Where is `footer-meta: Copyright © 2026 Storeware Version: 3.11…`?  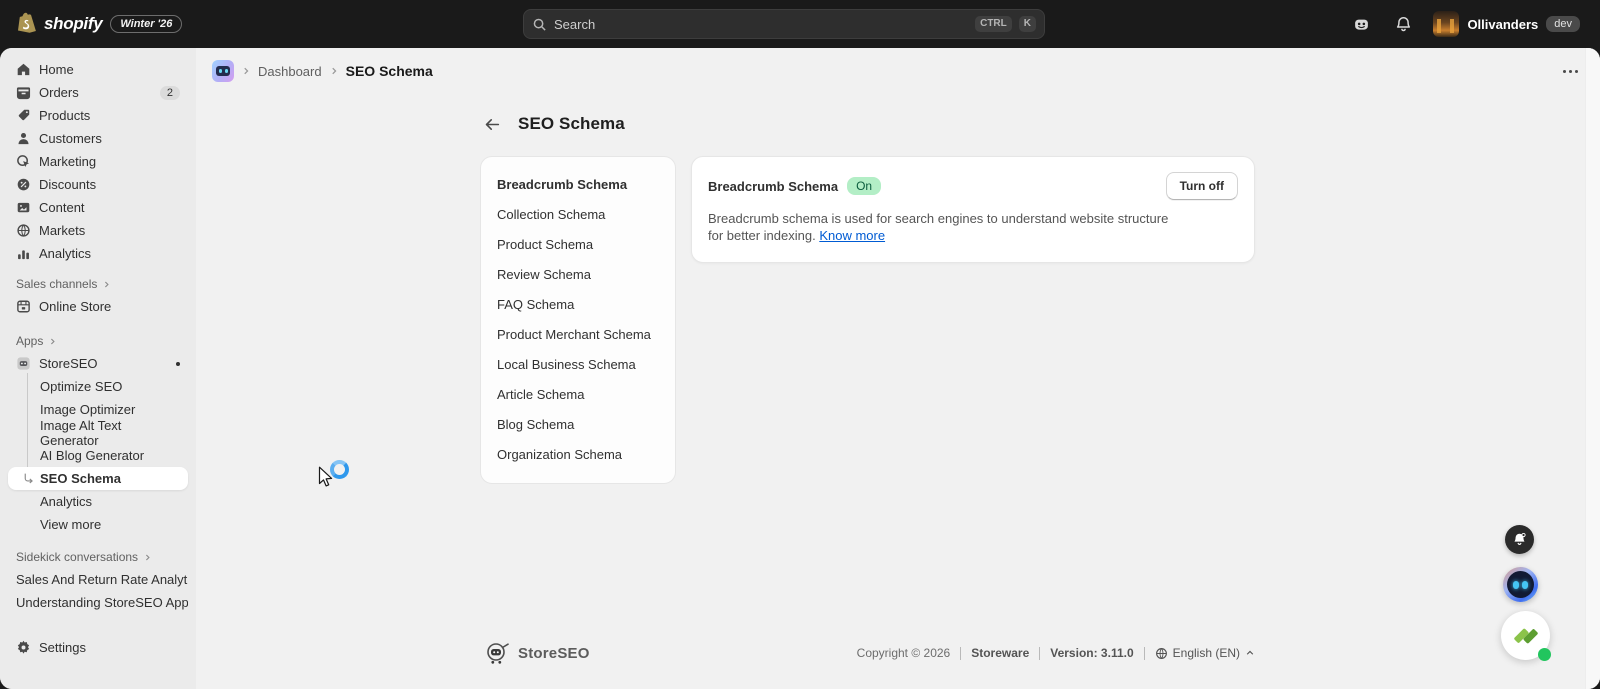 footer-meta: Copyright © 2026 Storeware Version: 3.11… is located at coordinates (1056, 653).